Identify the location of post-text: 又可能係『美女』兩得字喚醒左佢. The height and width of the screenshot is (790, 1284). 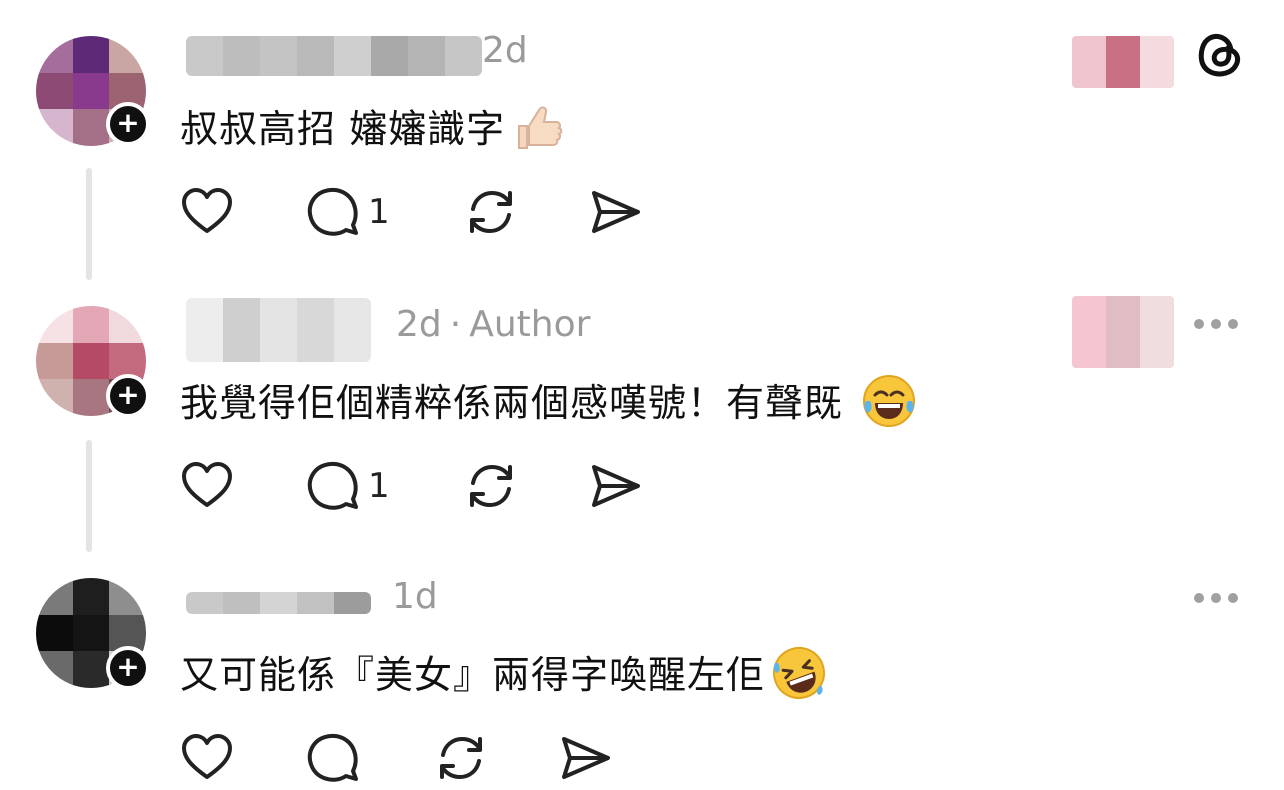
(503, 677).